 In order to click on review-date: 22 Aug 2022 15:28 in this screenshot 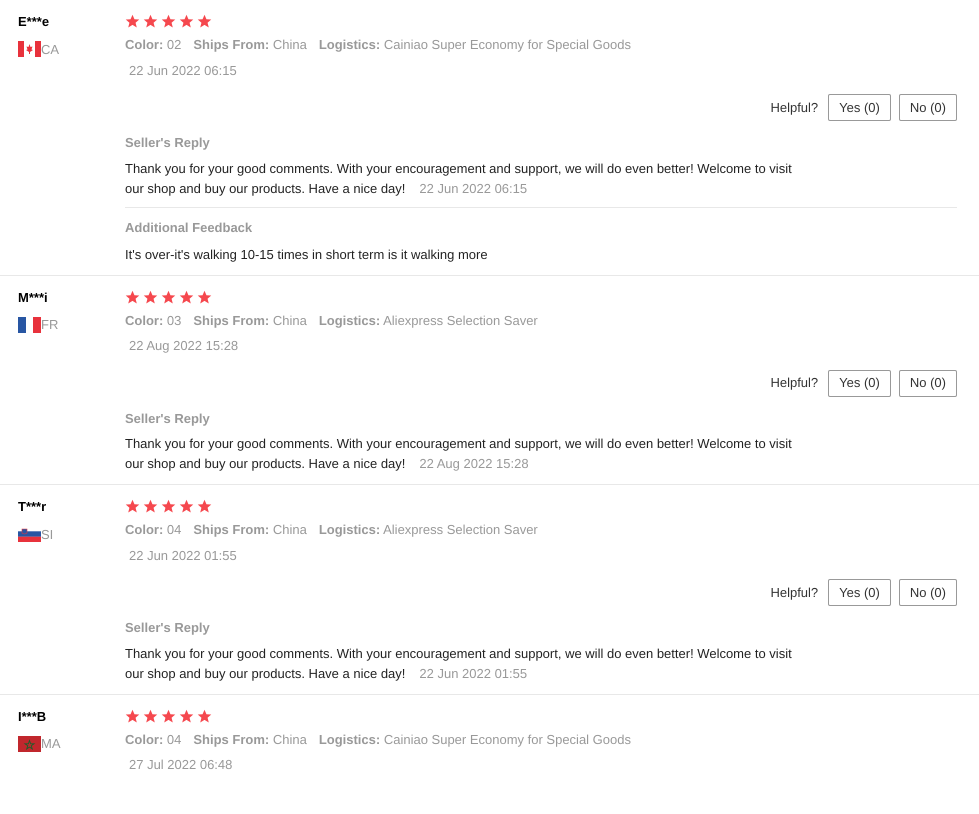, I will do `click(183, 345)`.